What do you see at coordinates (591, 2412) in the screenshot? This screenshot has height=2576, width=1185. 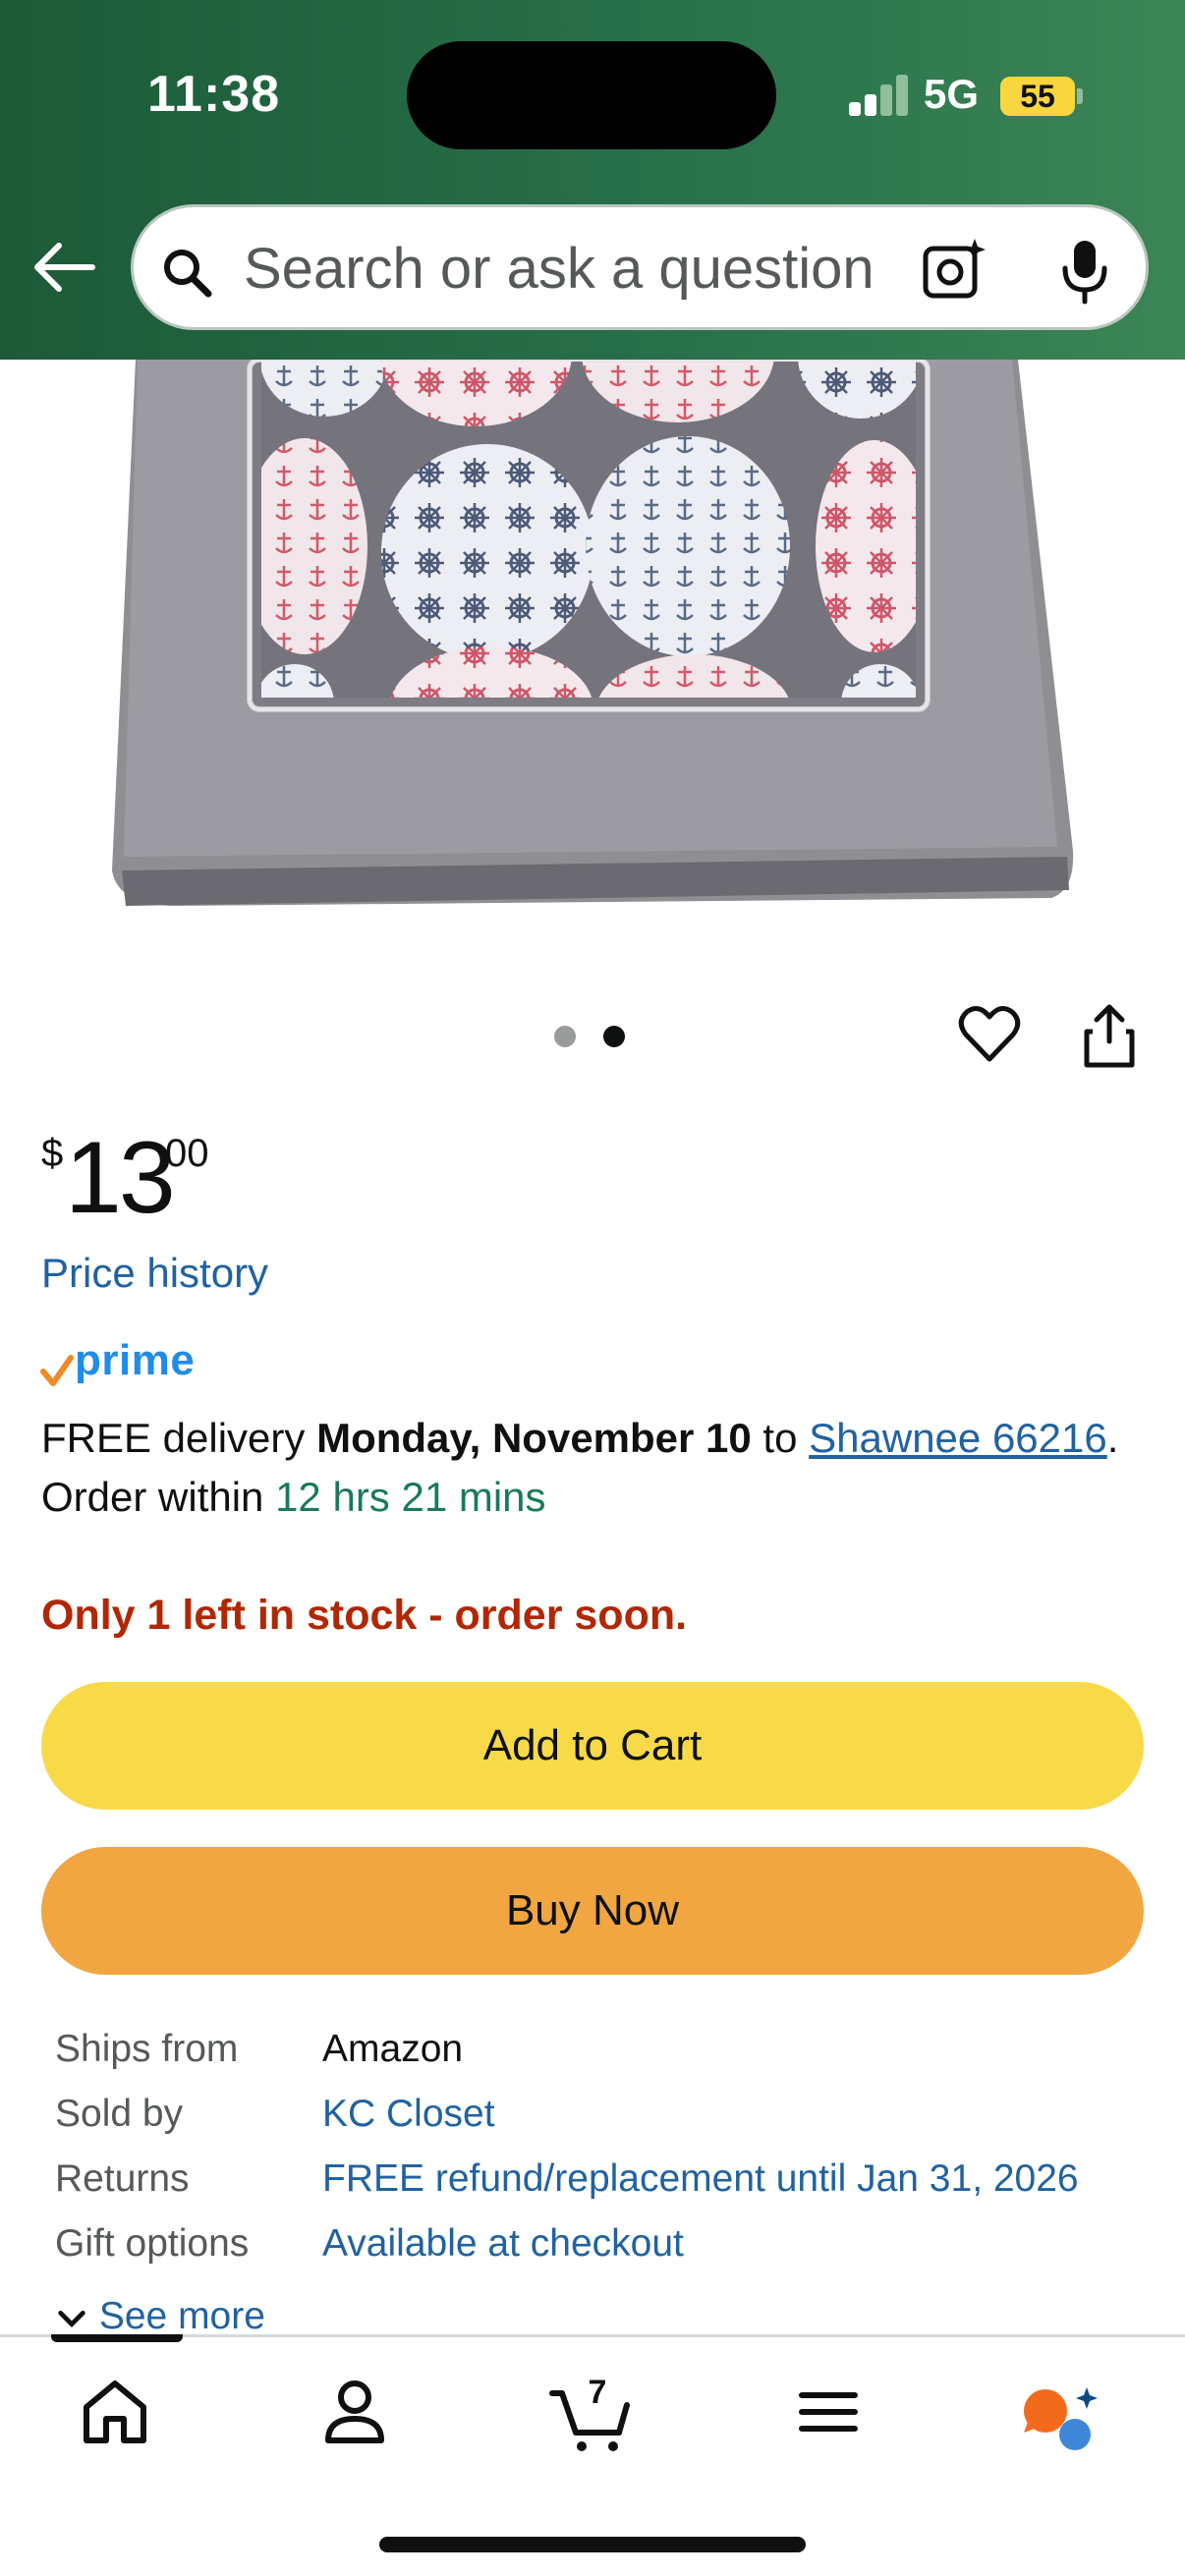 I see `cart-icon: 7` at bounding box center [591, 2412].